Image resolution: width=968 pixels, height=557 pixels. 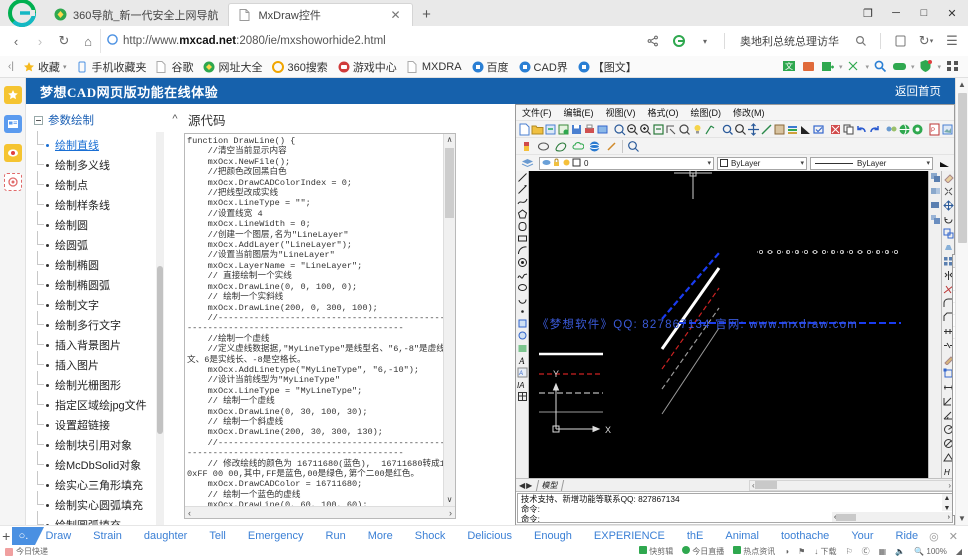 What do you see at coordinates (935, 179) in the screenshot?
I see `copy-object-icon` at bounding box center [935, 179].